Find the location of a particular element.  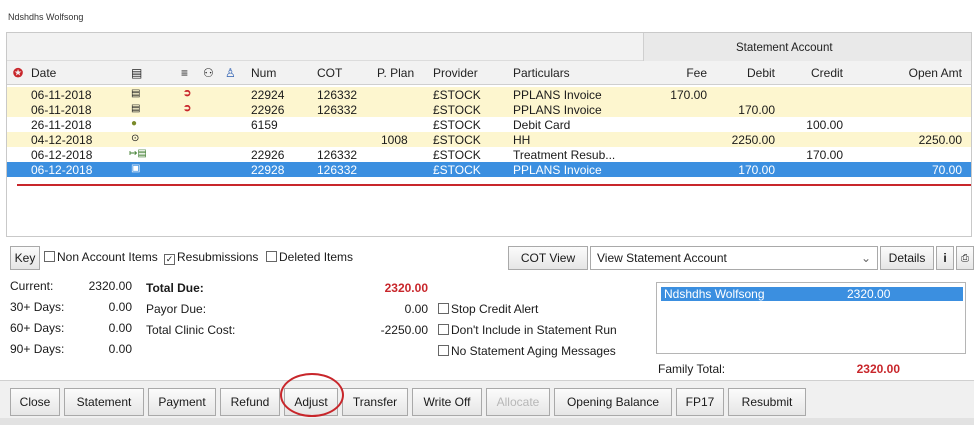

cell-num: 22924 is located at coordinates (268, 95).